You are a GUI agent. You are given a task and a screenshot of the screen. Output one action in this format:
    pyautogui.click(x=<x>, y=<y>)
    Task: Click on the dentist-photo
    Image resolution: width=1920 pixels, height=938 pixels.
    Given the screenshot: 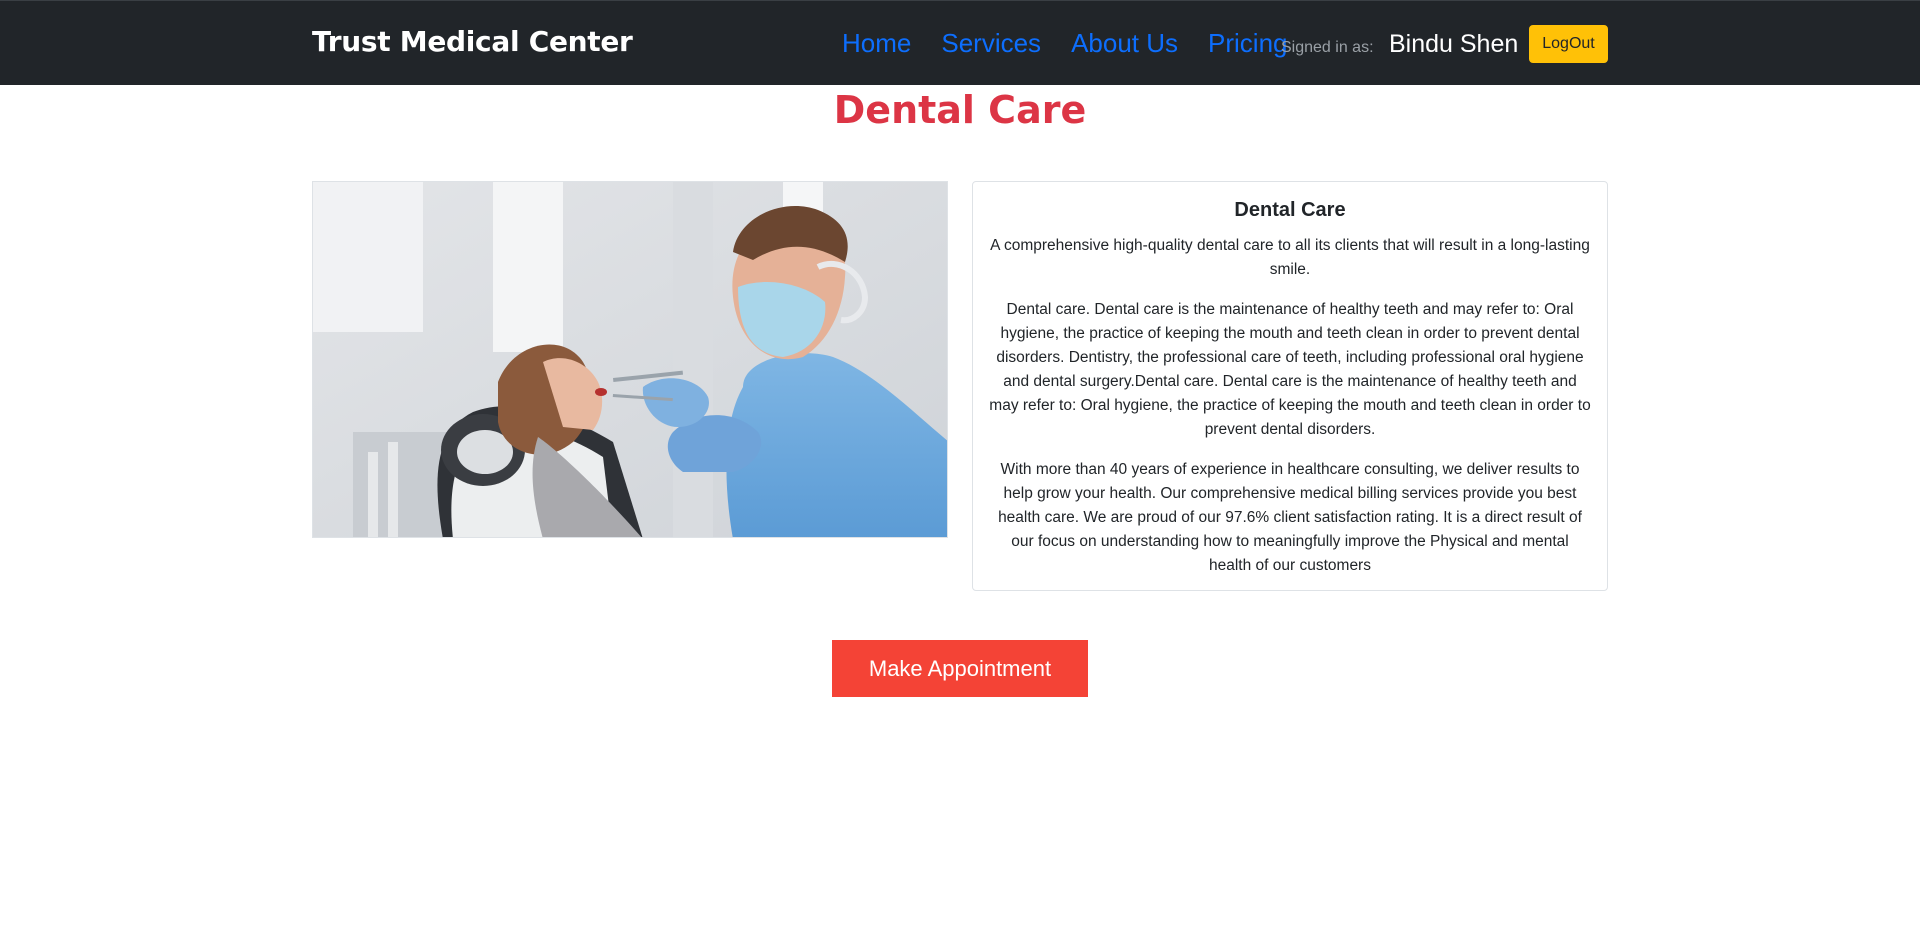 What is the action you would take?
    pyautogui.click(x=630, y=359)
    